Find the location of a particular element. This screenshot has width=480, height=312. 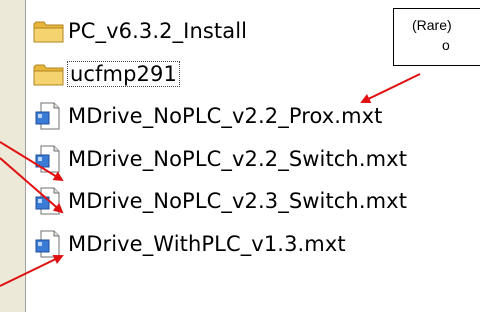

file-name: MDrive_NoPLC_v2.2_Switch.mxt is located at coordinates (238, 159).